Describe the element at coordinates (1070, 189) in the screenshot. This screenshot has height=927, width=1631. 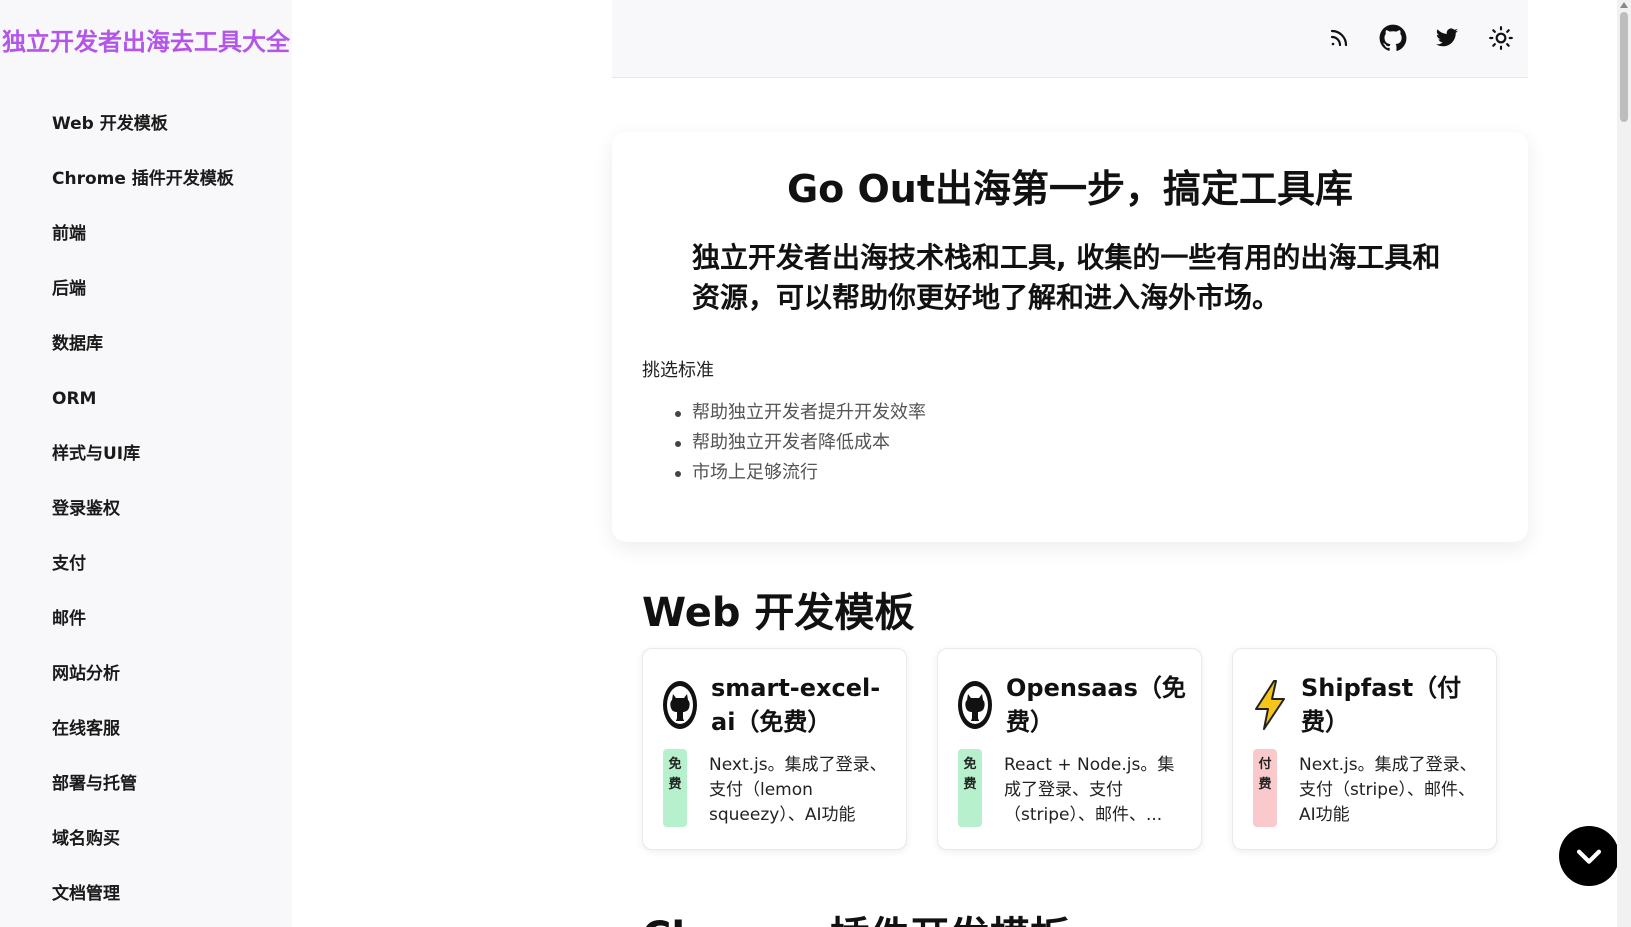
I see `hero-title: Go Out出海第一步，搞定工具库` at that location.